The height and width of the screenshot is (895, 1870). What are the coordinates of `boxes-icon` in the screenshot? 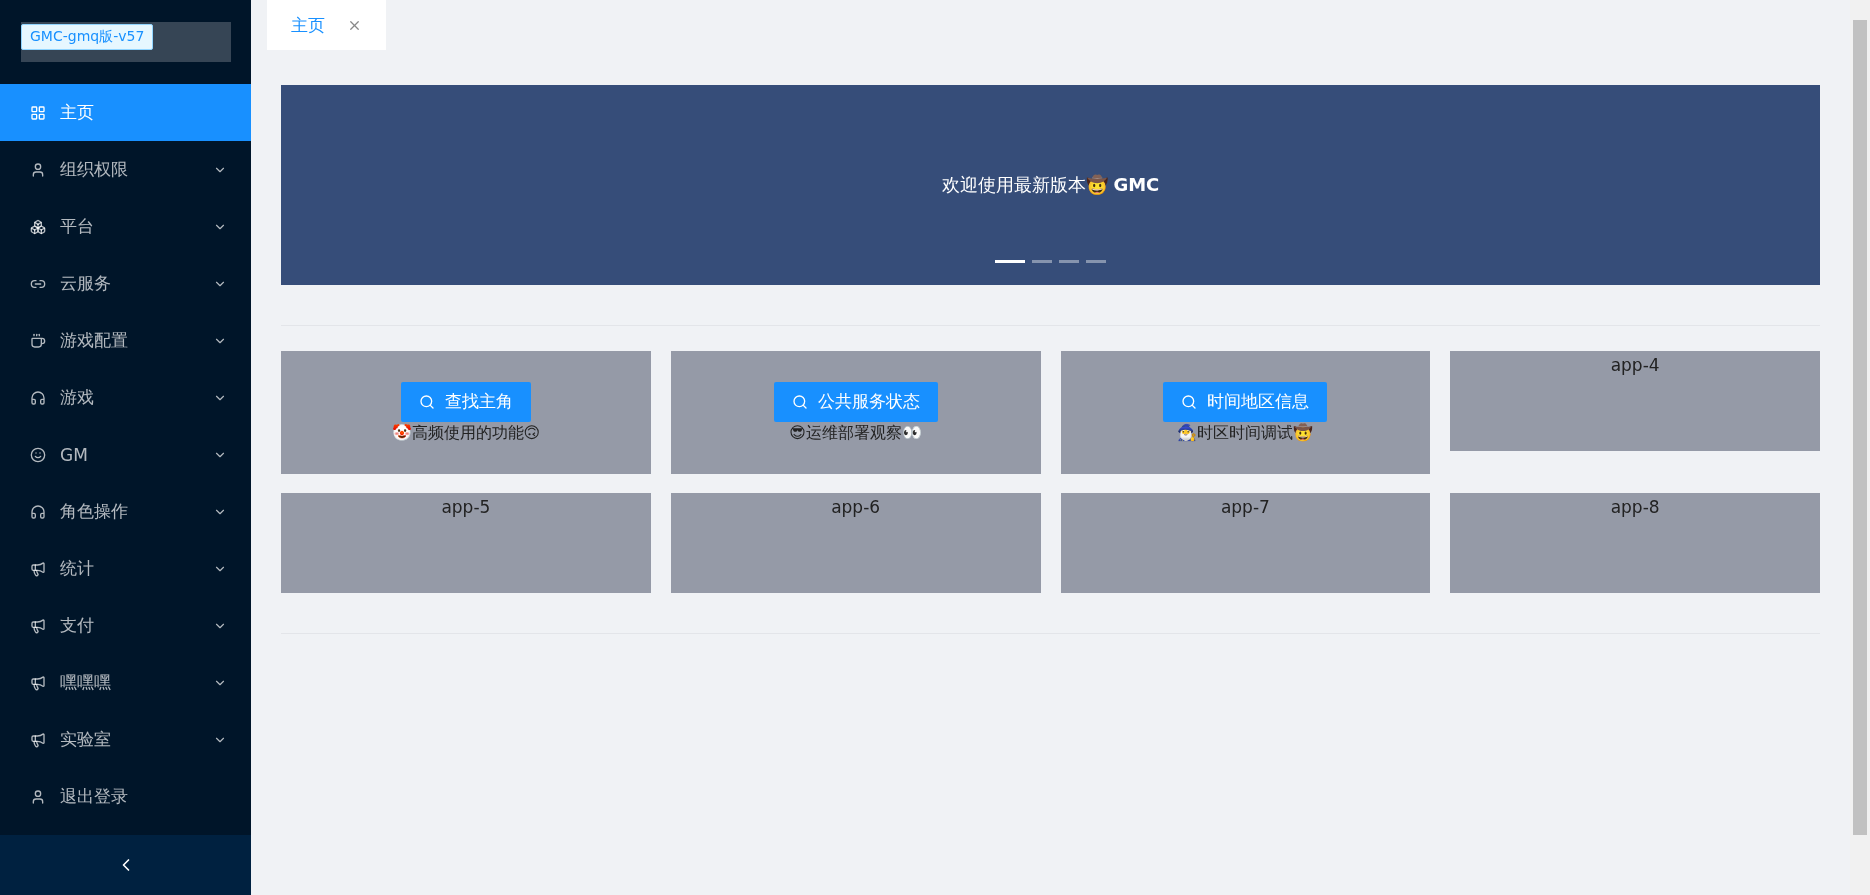 It's located at (38, 226).